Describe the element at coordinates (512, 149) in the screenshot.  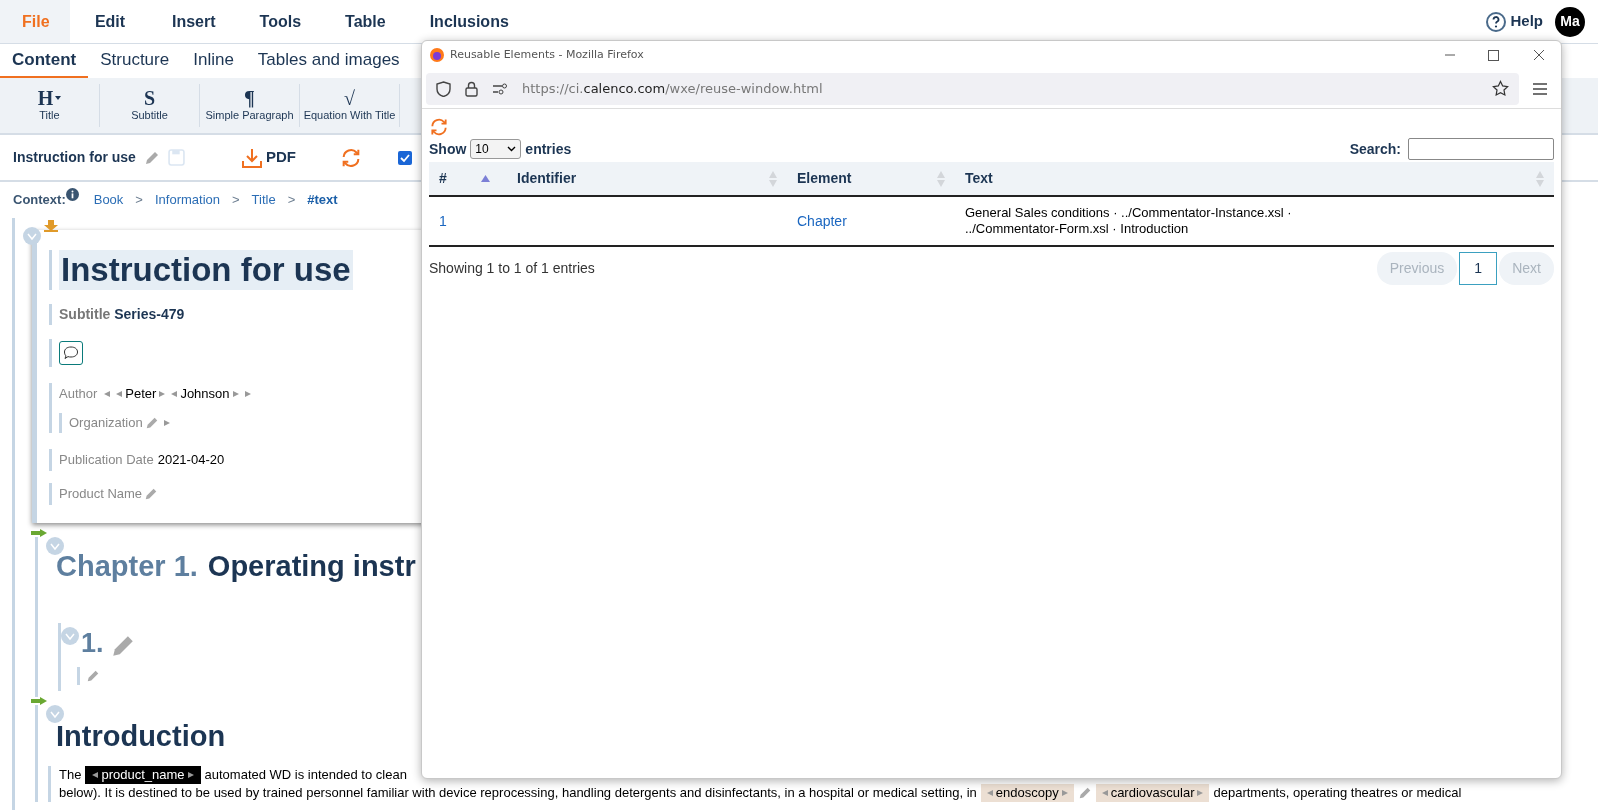
I see `chevron-down-icon` at that location.